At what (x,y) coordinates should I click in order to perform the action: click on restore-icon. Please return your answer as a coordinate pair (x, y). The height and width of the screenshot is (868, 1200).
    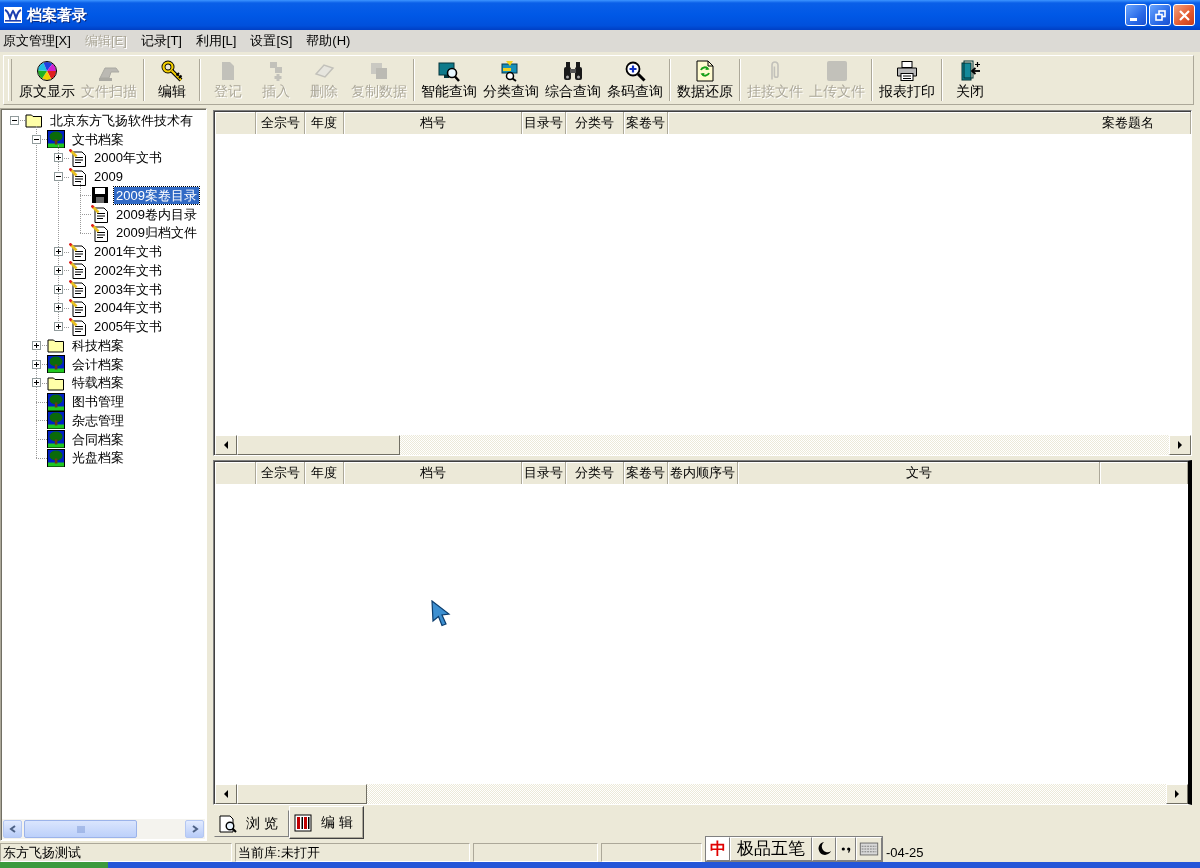
    Looking at the image, I should click on (1160, 15).